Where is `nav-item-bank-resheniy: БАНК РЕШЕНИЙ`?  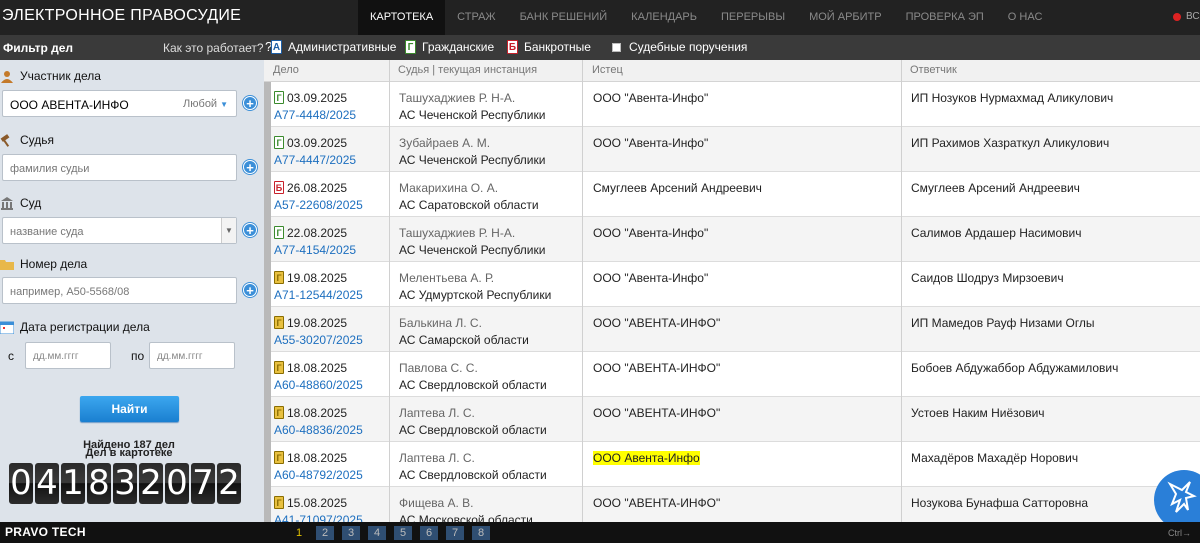 nav-item-bank-resheniy: БАНК РЕШЕНИЙ is located at coordinates (564, 17).